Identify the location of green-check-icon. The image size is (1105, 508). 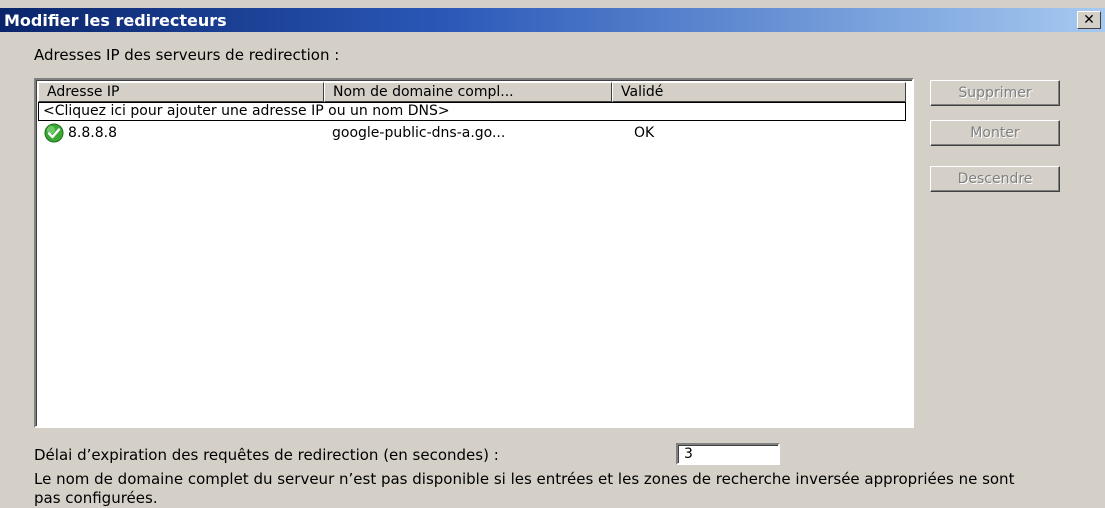
(54, 133).